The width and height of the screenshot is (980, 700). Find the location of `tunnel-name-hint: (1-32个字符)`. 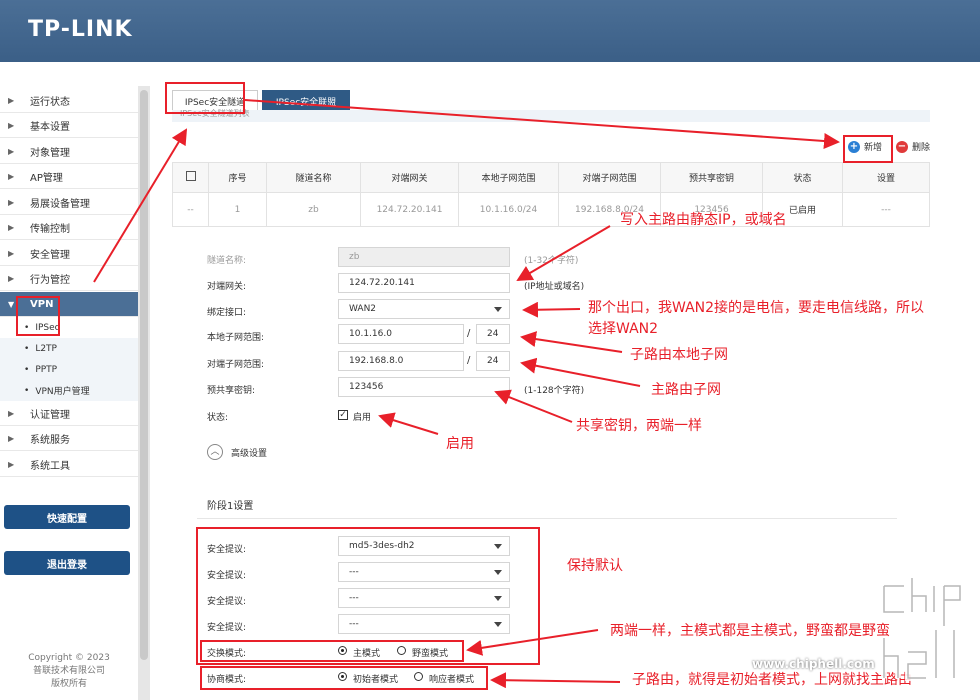

tunnel-name-hint: (1-32个字符) is located at coordinates (551, 261).